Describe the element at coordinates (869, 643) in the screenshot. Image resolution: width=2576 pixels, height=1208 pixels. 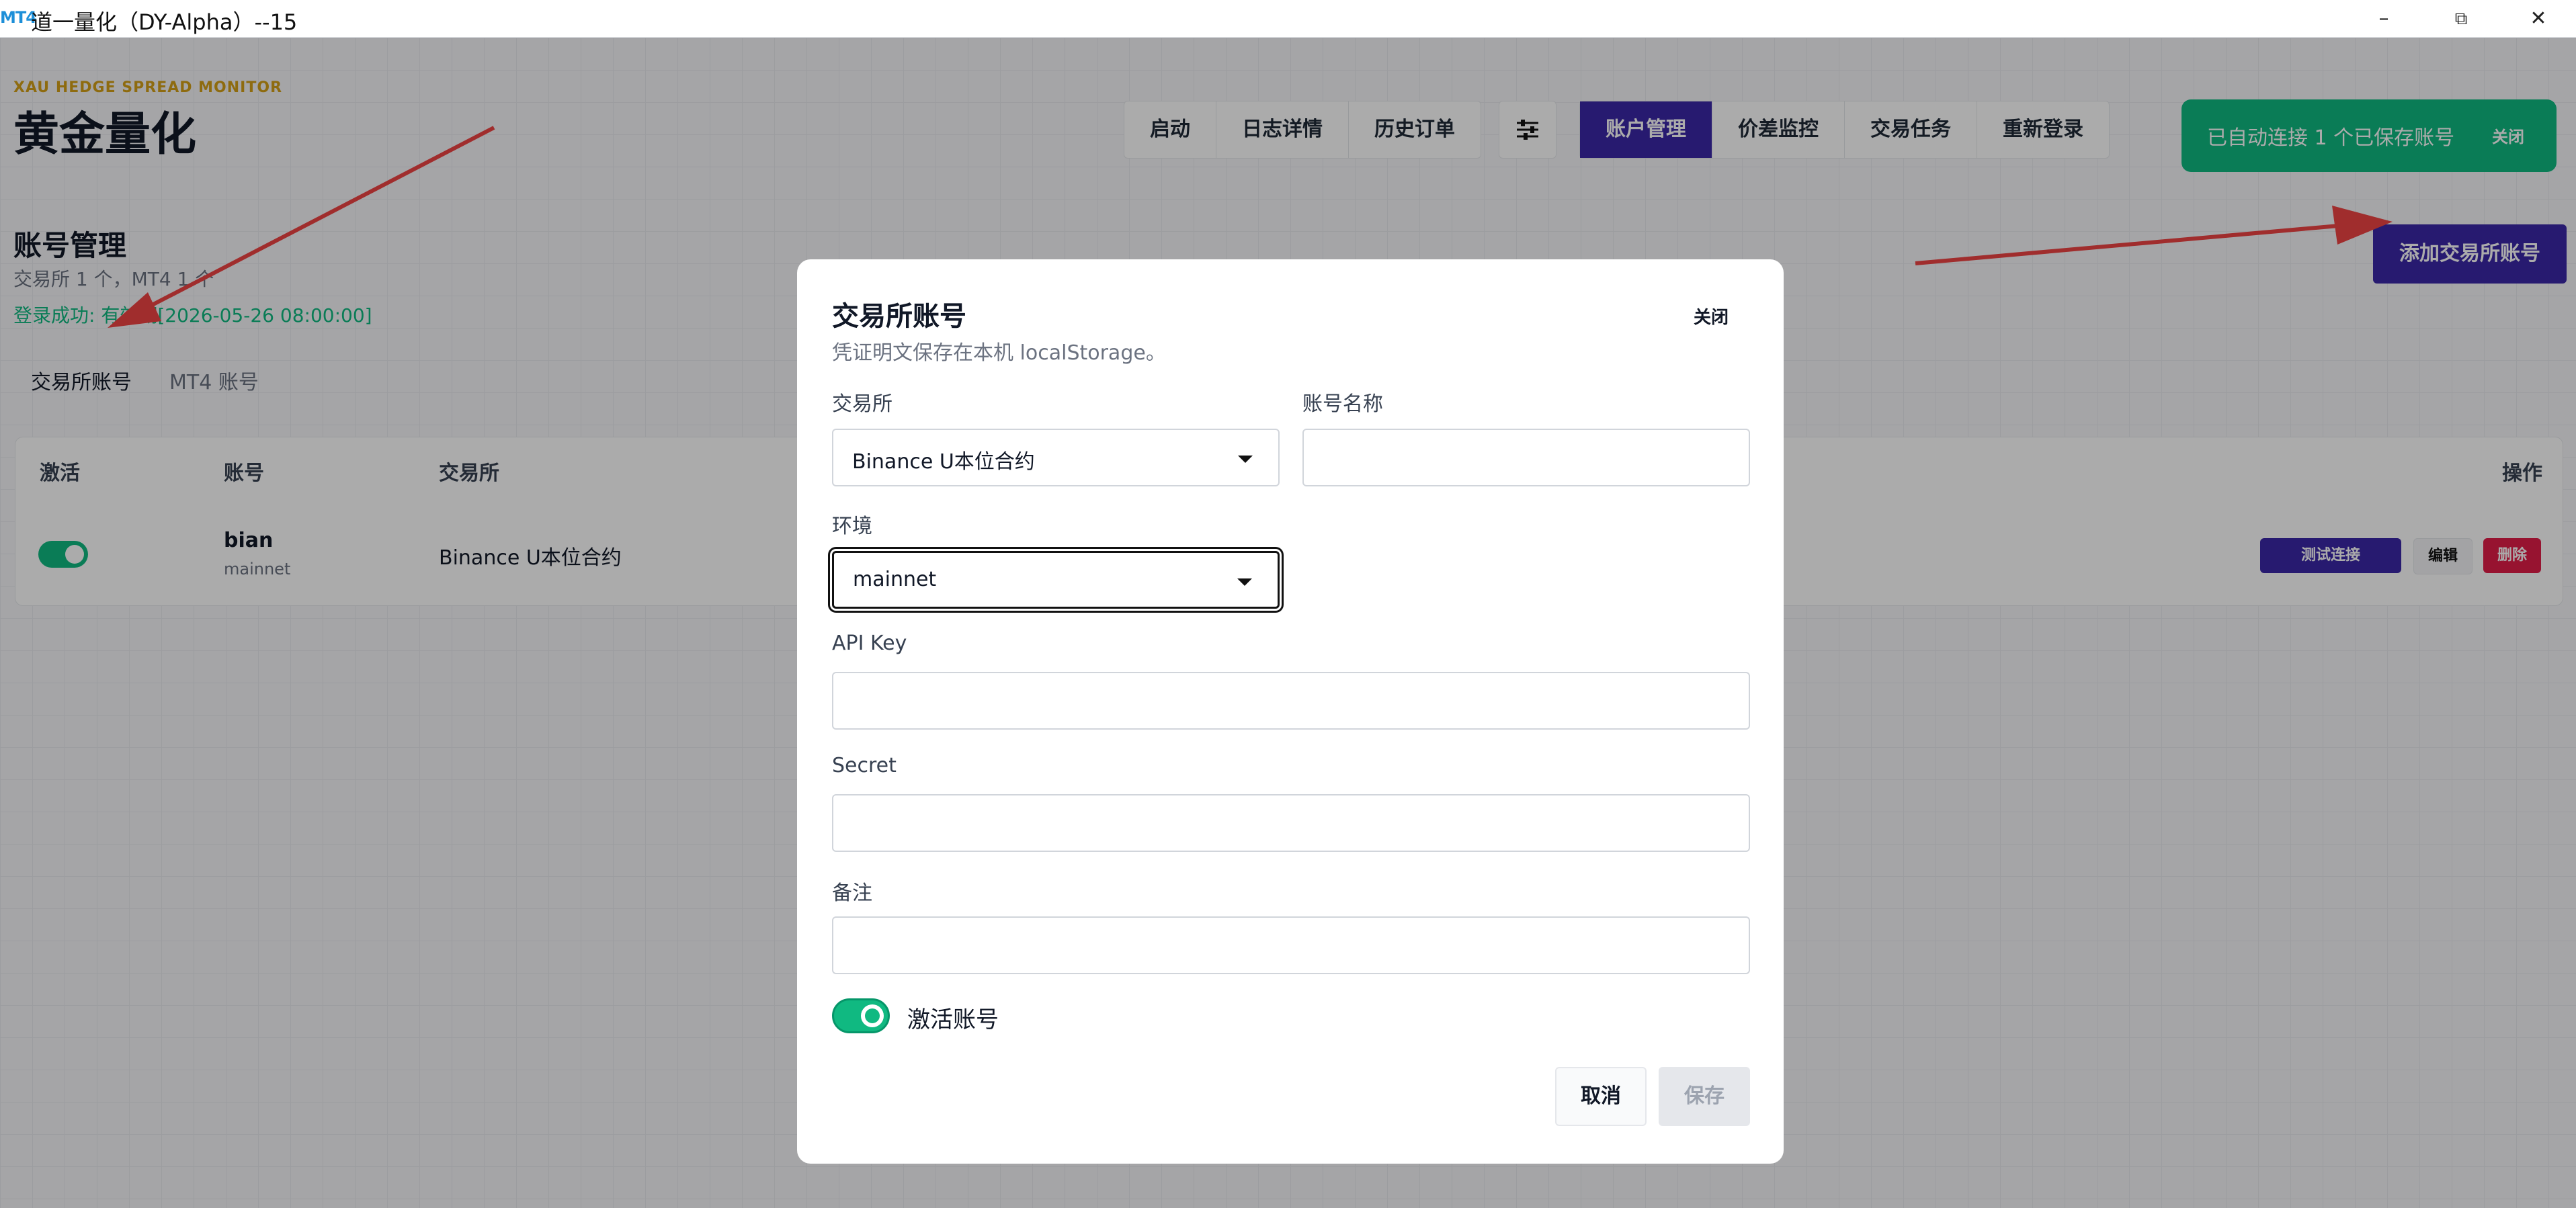
I see `api-key-label: API Key` at that location.